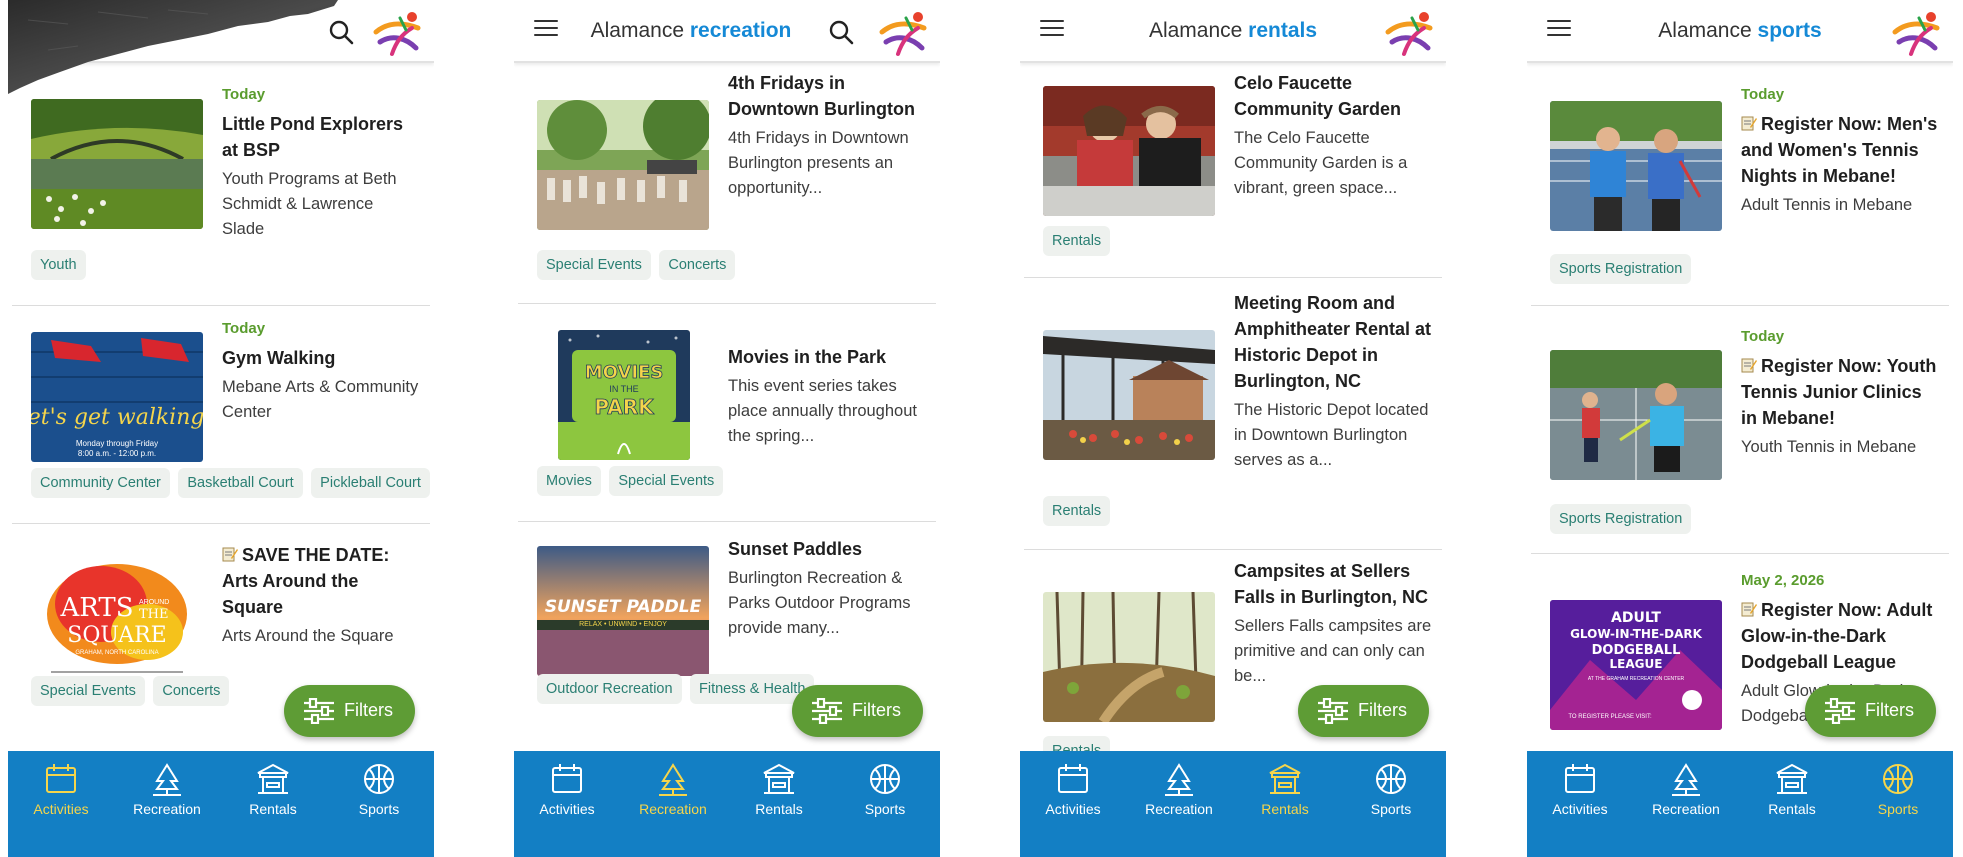 The height and width of the screenshot is (857, 1963). I want to click on search-icon, so click(841, 32).